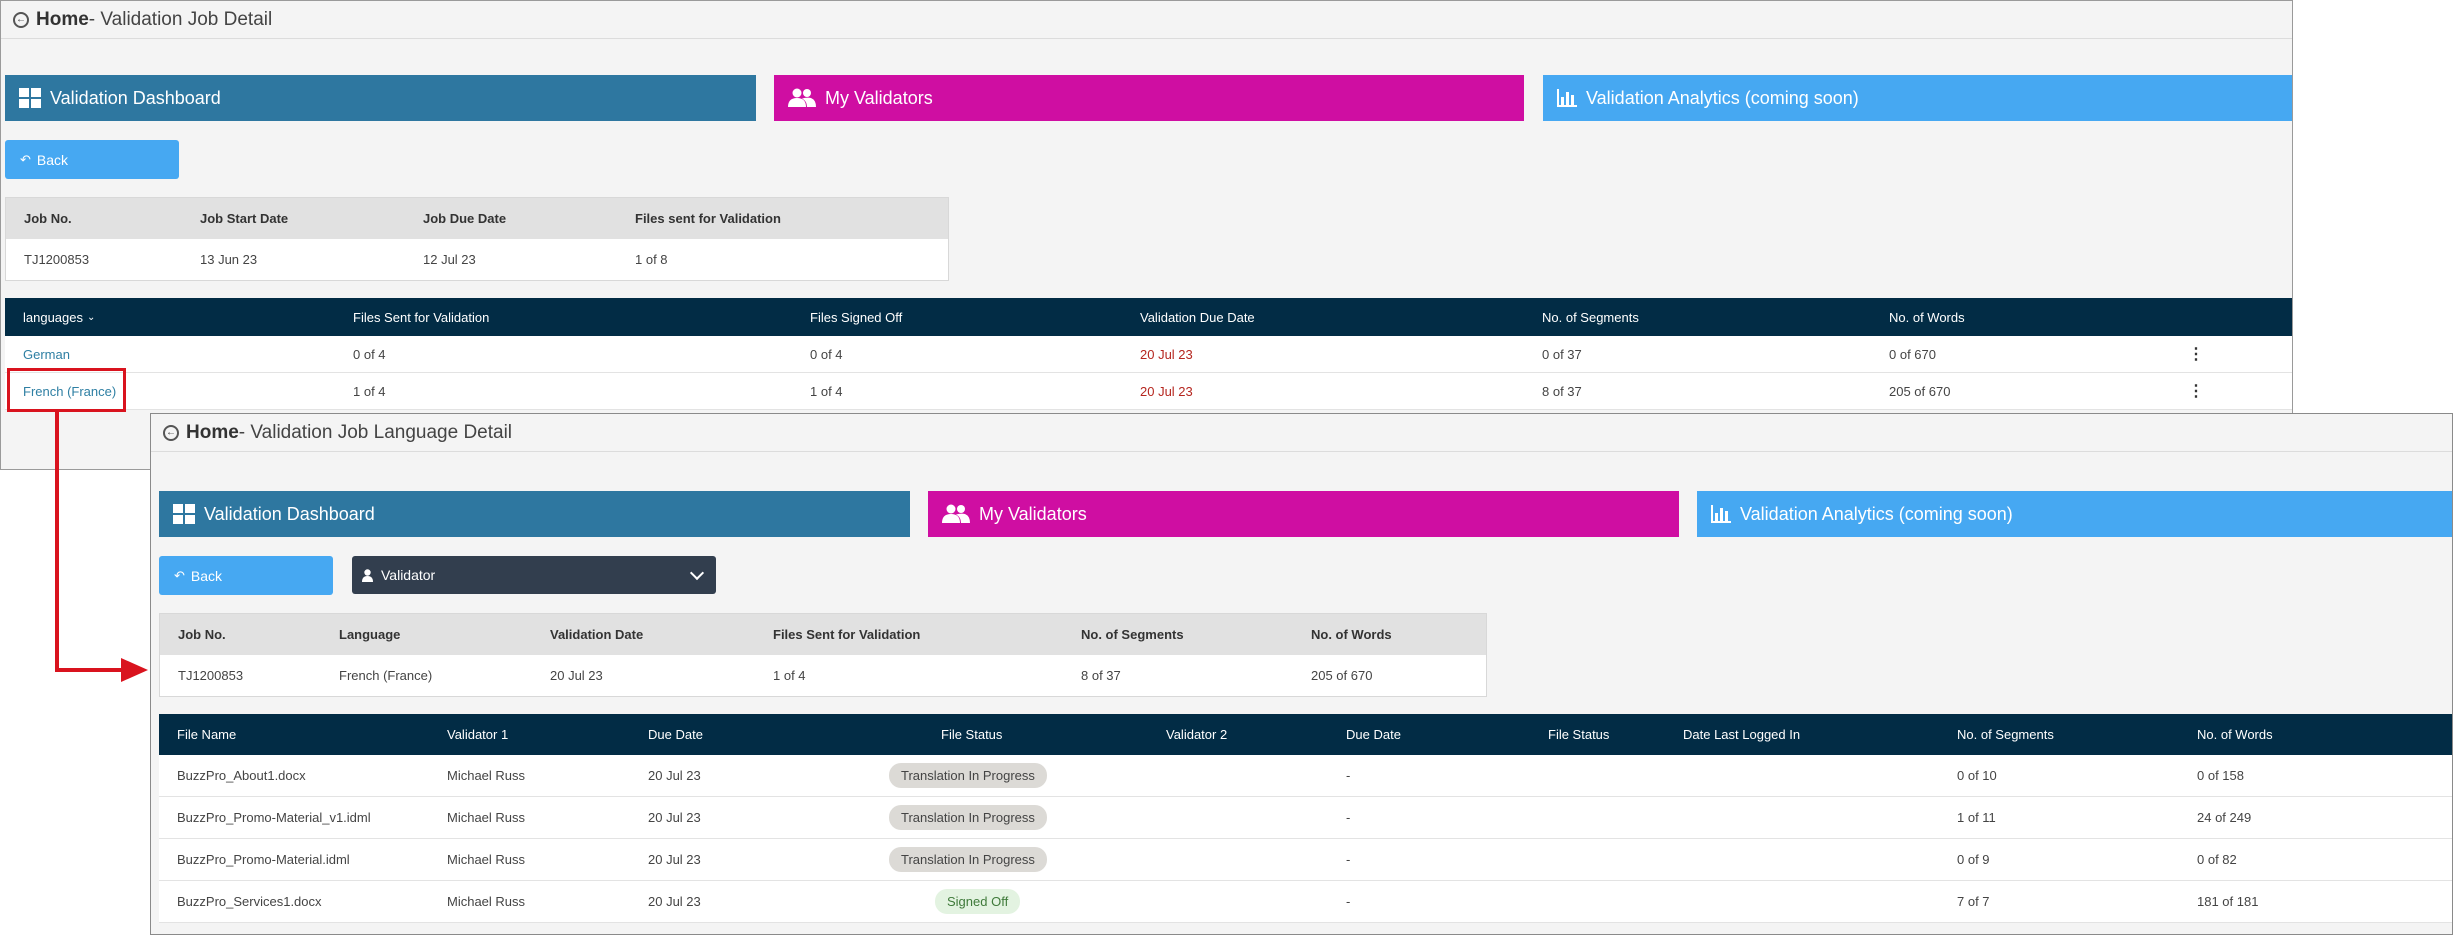  I want to click on header-language: Language, so click(370, 634).